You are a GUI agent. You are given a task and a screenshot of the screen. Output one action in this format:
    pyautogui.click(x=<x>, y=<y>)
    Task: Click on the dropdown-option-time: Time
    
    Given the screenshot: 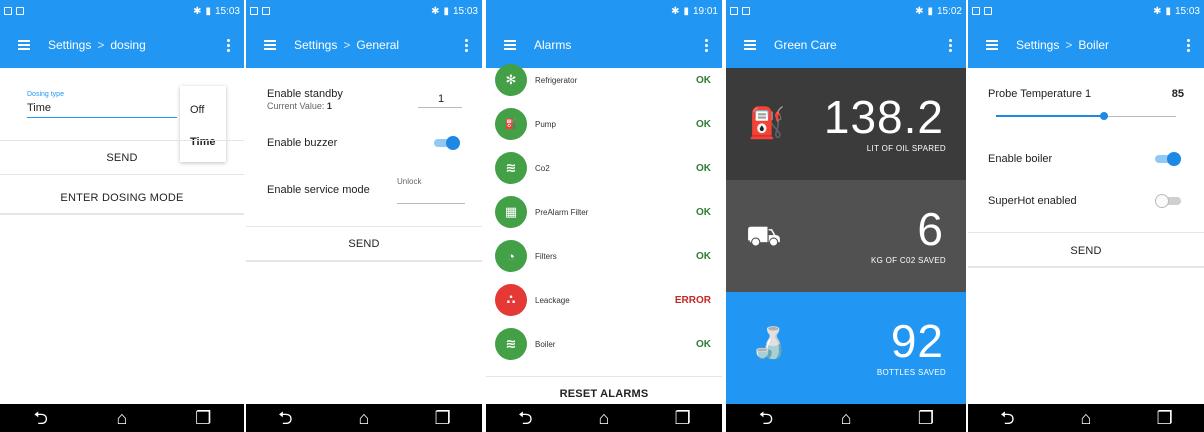 What is the action you would take?
    pyautogui.click(x=202, y=142)
    